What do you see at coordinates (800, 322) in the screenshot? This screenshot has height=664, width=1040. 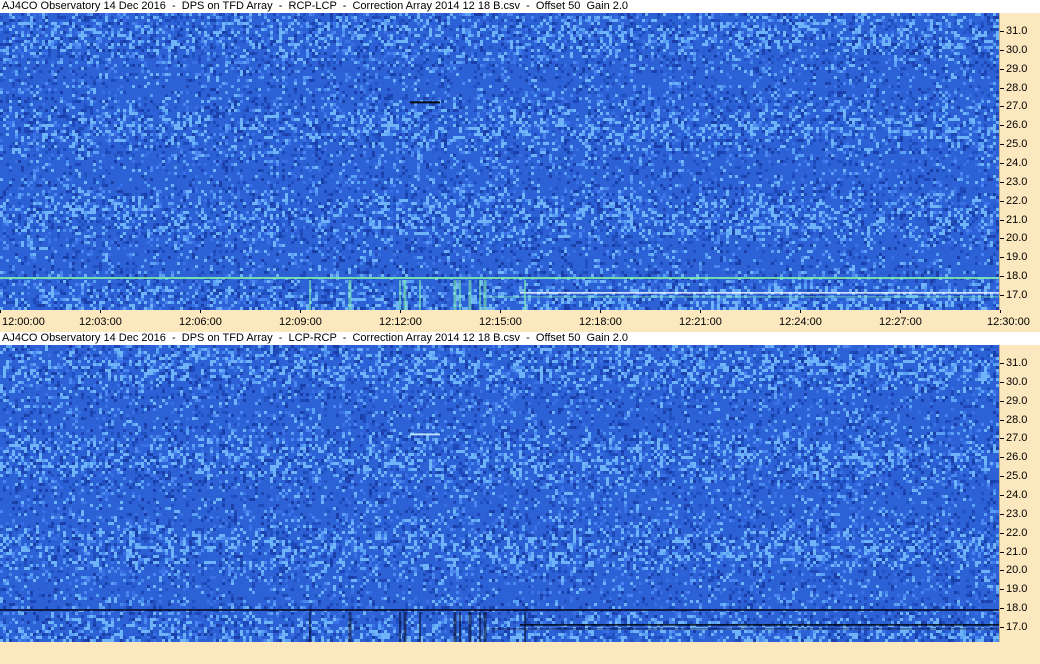 I see `time-tick-label: 12:24:00` at bounding box center [800, 322].